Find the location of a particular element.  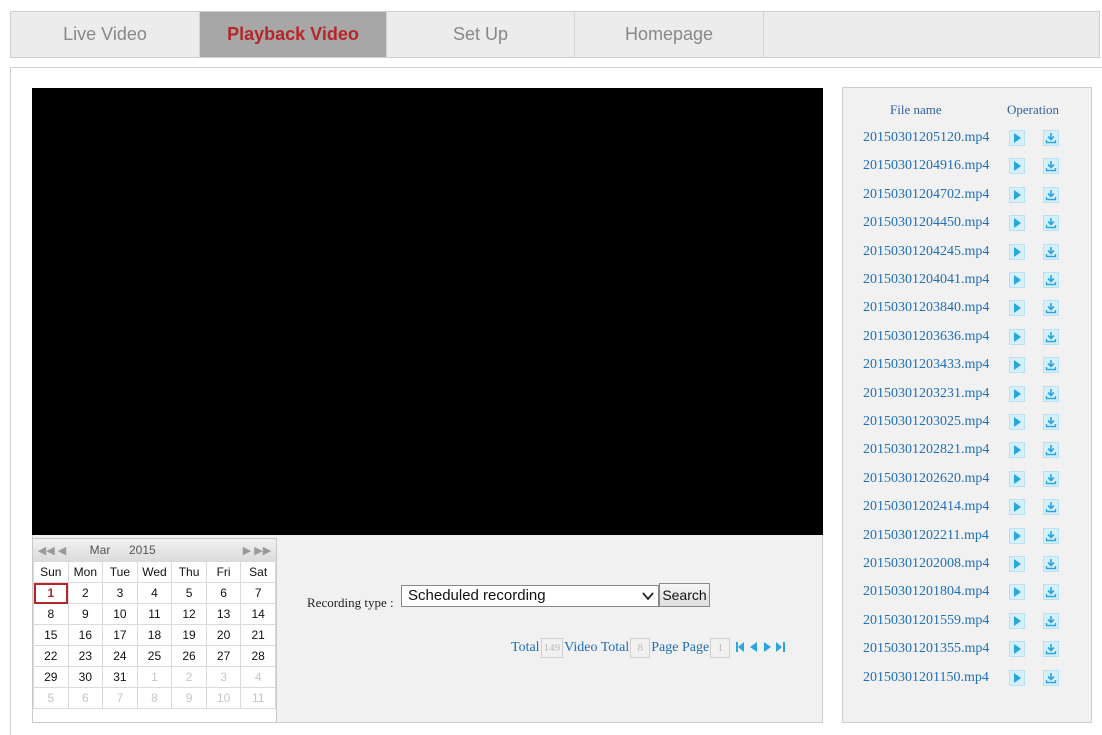

calendar-day: 31 is located at coordinates (120, 677).